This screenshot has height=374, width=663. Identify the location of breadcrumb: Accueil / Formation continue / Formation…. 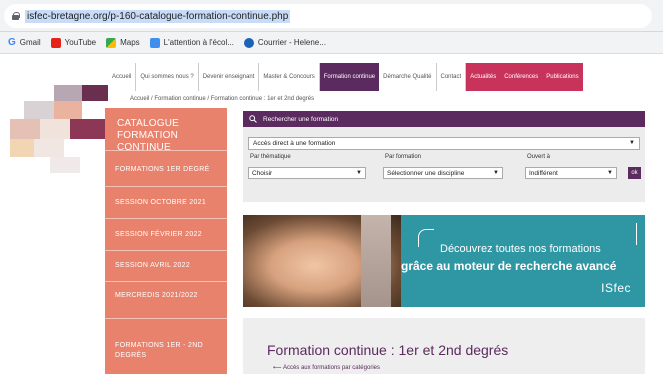
(222, 99).